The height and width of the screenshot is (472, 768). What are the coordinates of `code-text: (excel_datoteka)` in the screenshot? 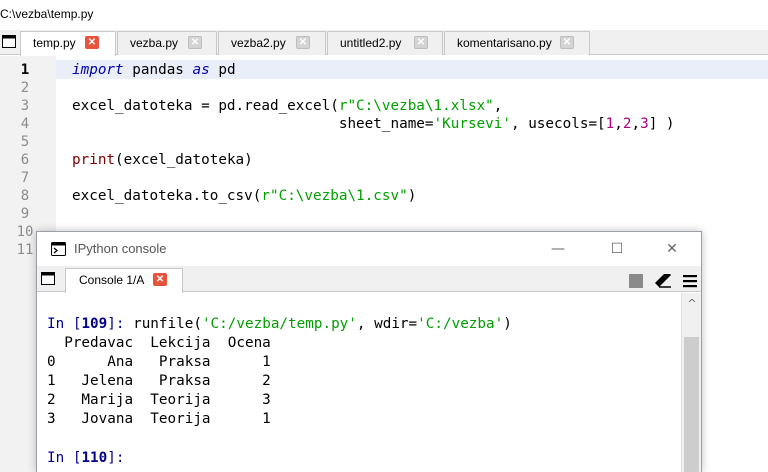 It's located at (184, 160).